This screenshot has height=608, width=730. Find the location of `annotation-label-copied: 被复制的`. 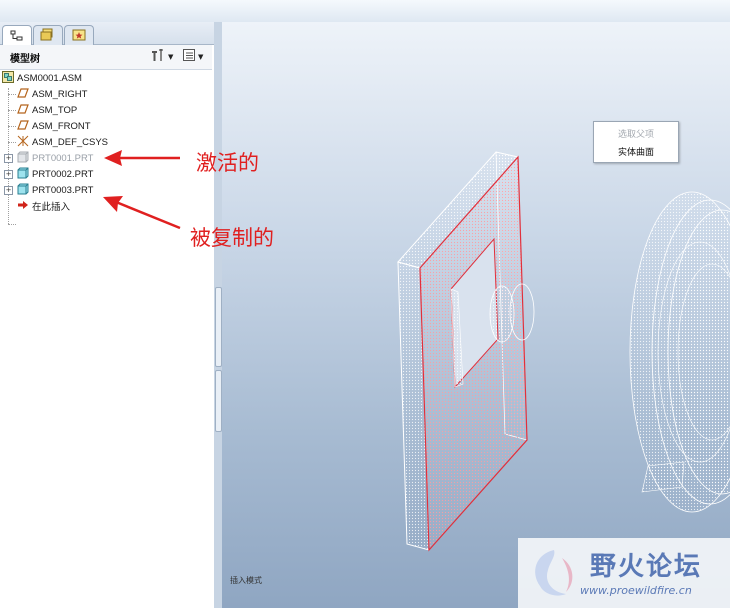

annotation-label-copied: 被复制的 is located at coordinates (232, 238).